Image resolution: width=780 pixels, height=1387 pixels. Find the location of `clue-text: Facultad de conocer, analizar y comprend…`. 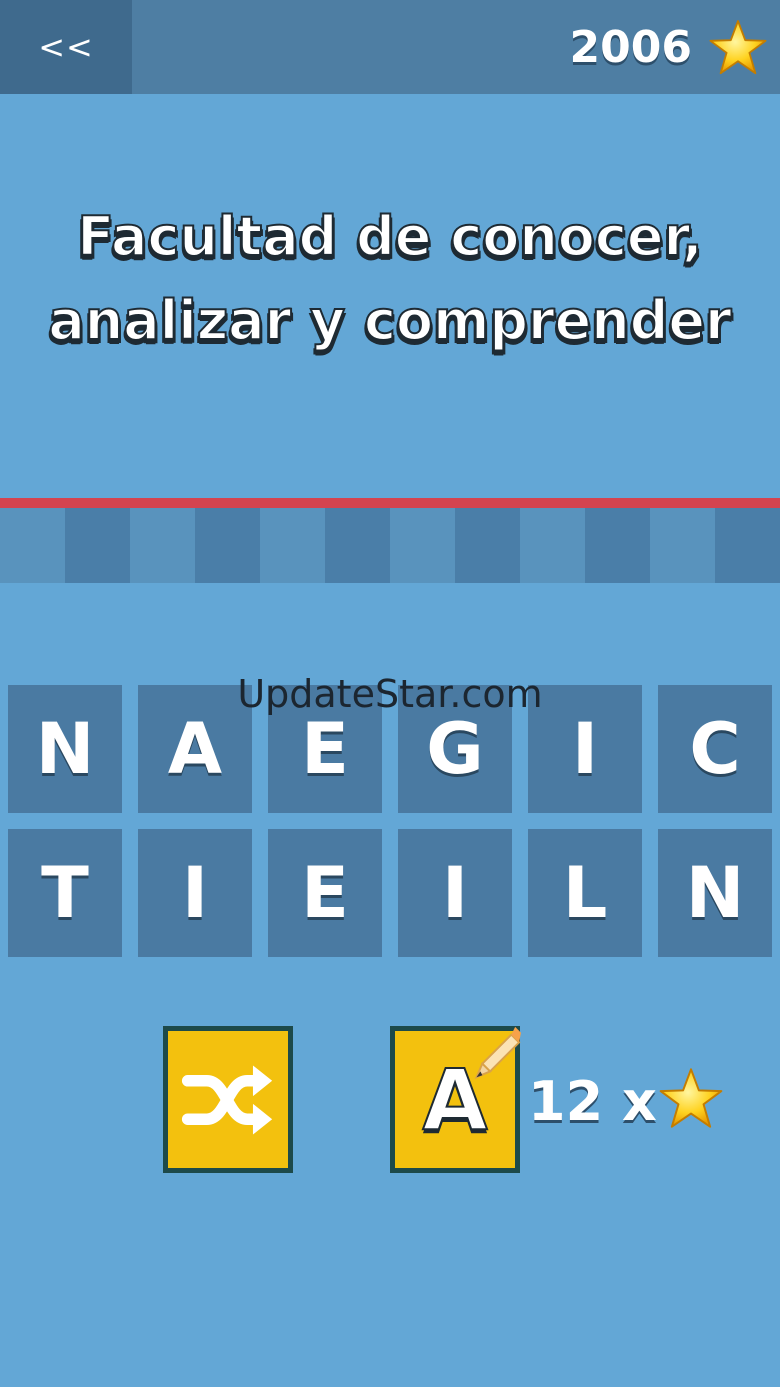

clue-text: Facultad de conocer, analizar y comprend… is located at coordinates (390, 279).